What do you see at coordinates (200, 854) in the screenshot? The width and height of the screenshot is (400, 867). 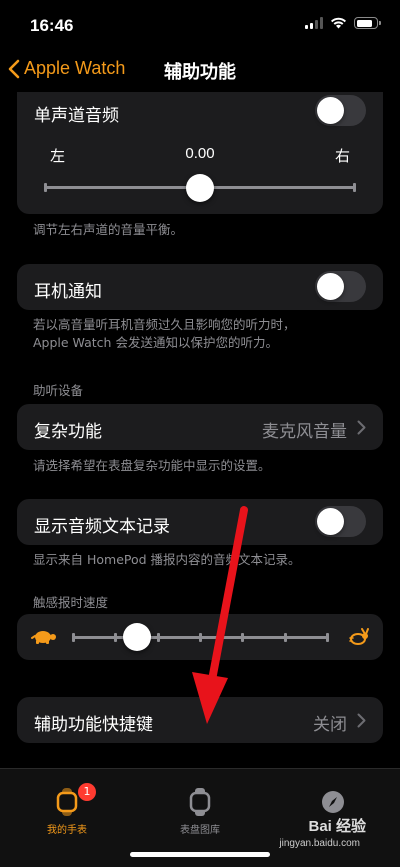 I see `home-indicator` at bounding box center [200, 854].